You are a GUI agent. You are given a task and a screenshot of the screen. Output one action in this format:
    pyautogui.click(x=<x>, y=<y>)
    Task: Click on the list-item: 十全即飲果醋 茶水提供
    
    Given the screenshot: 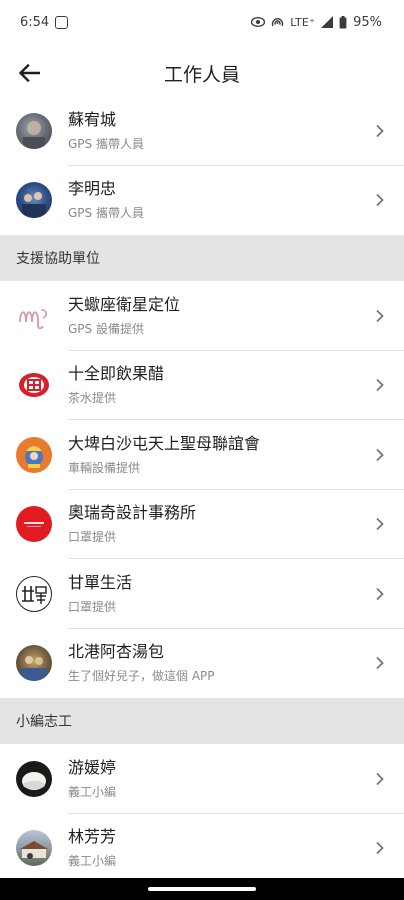 What is the action you would take?
    pyautogui.click(x=202, y=386)
    